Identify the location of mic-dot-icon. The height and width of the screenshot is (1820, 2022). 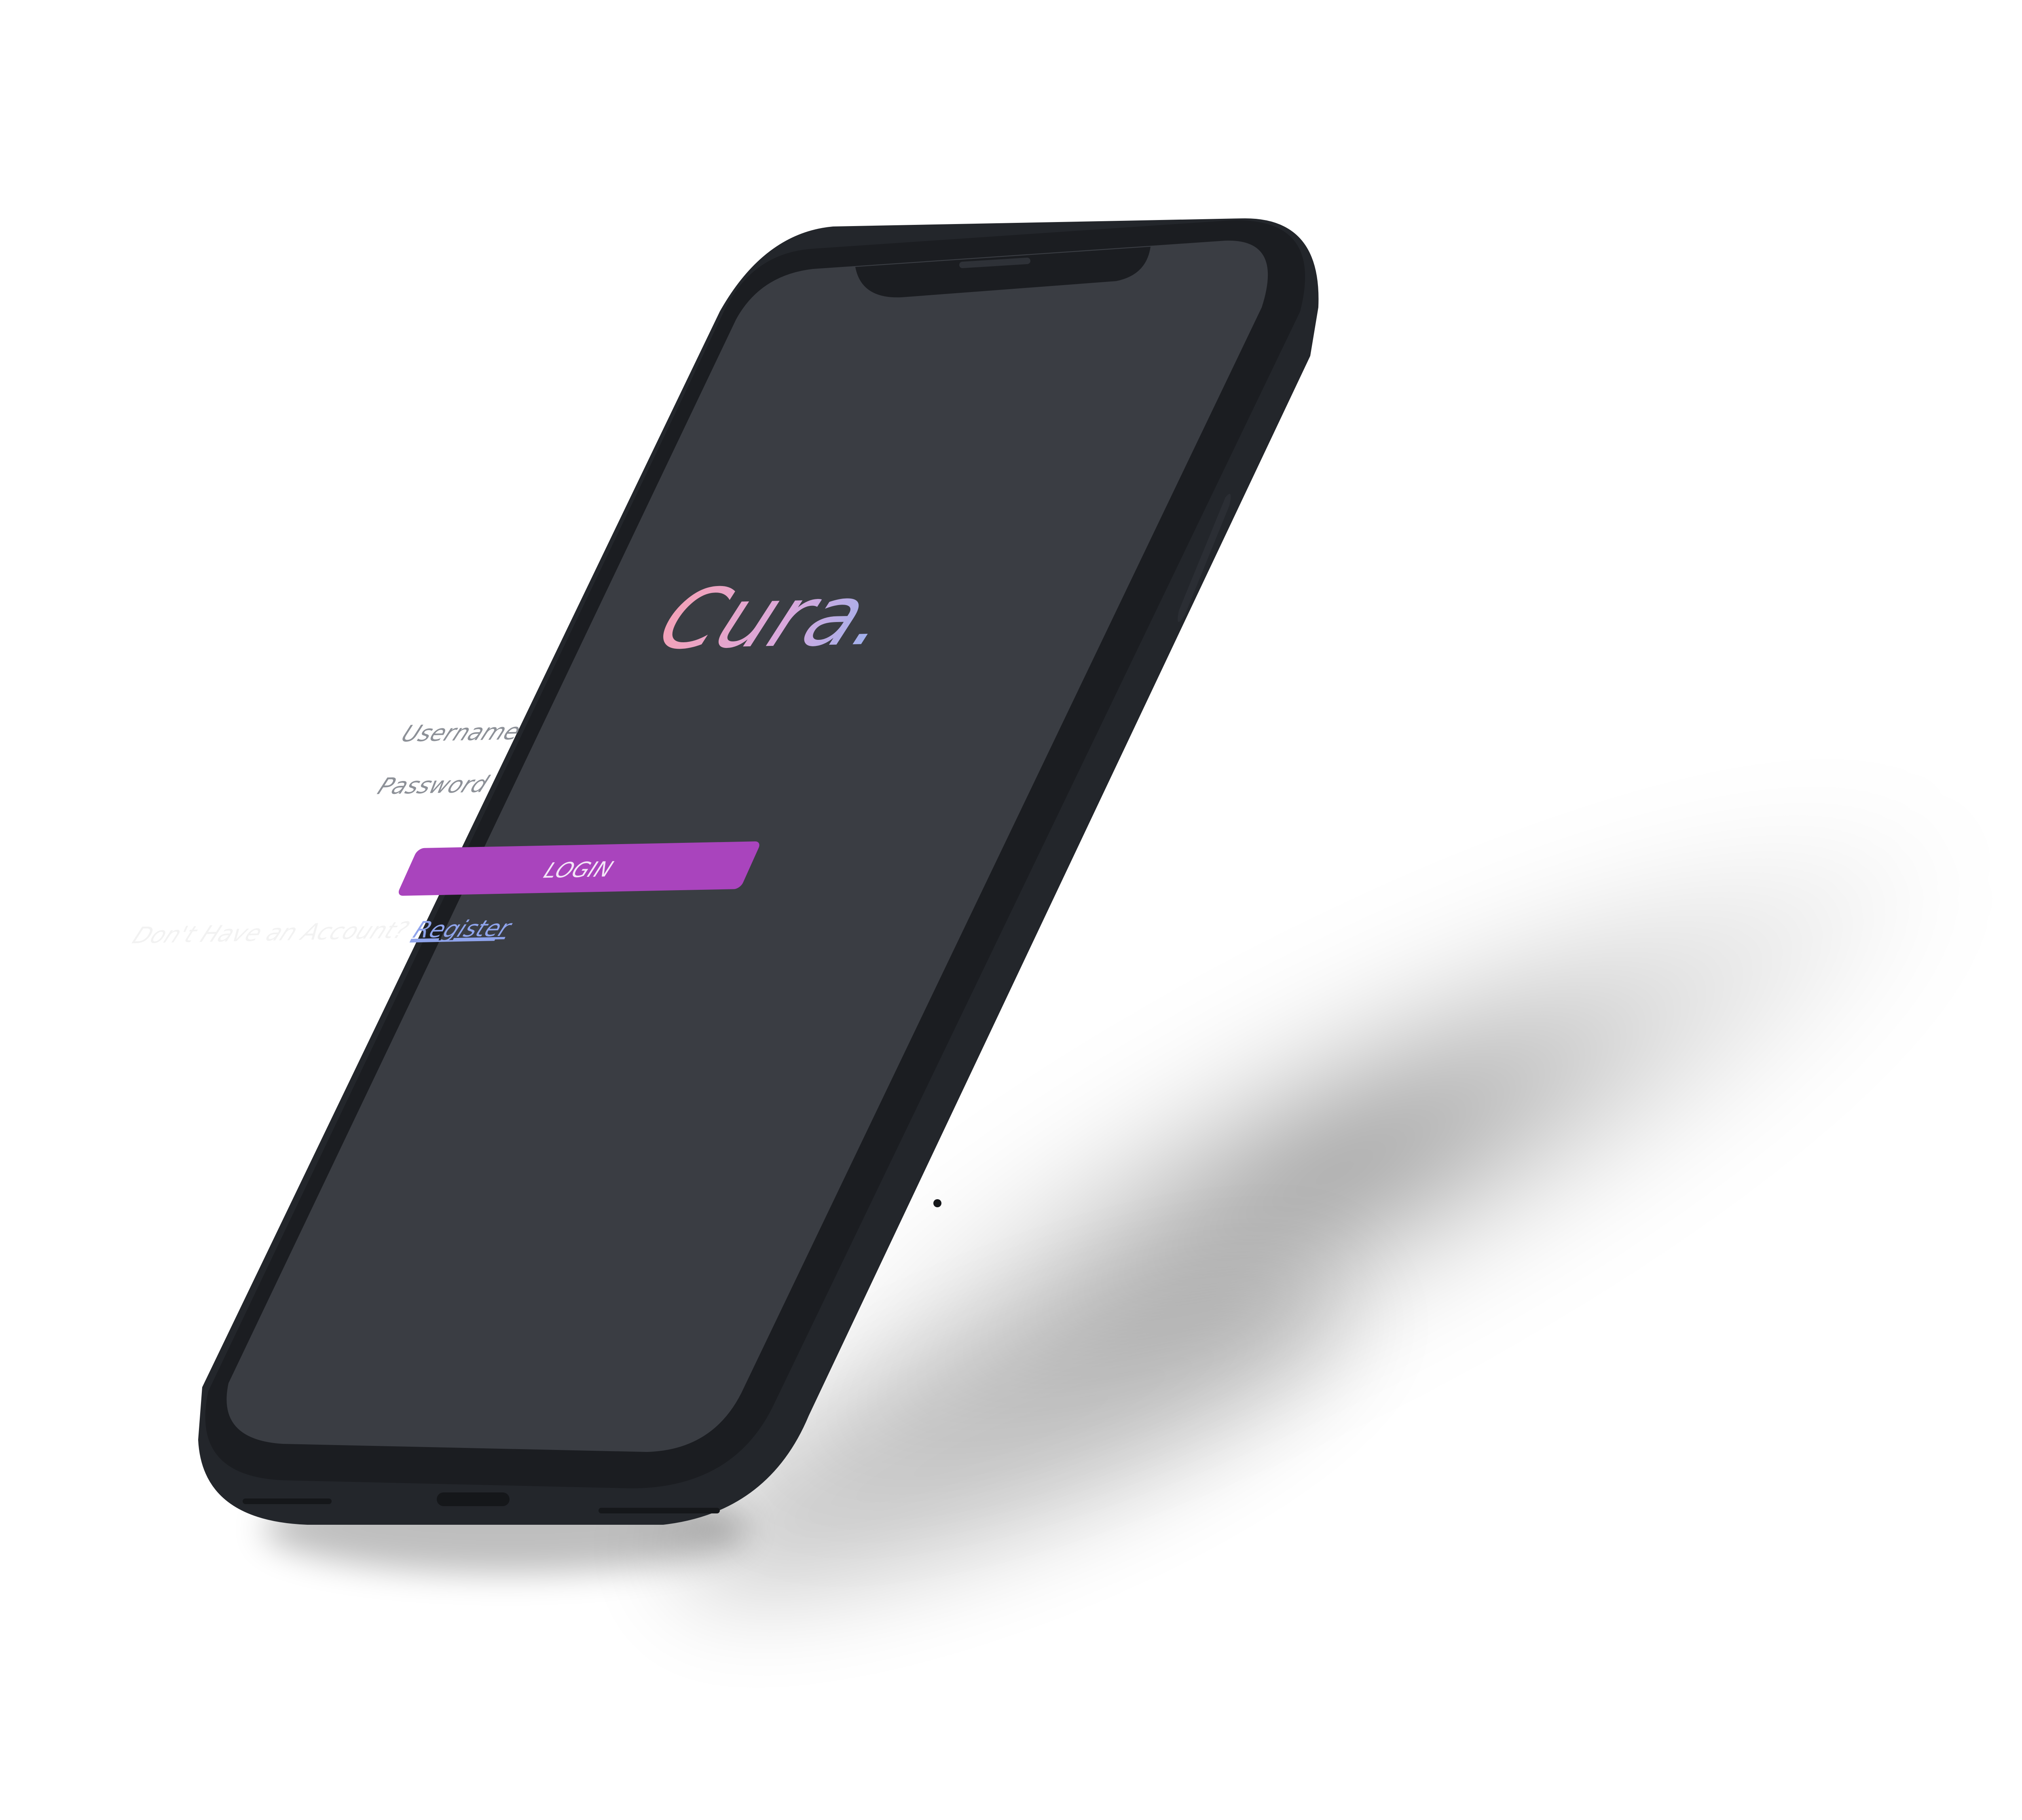
(937, 1203).